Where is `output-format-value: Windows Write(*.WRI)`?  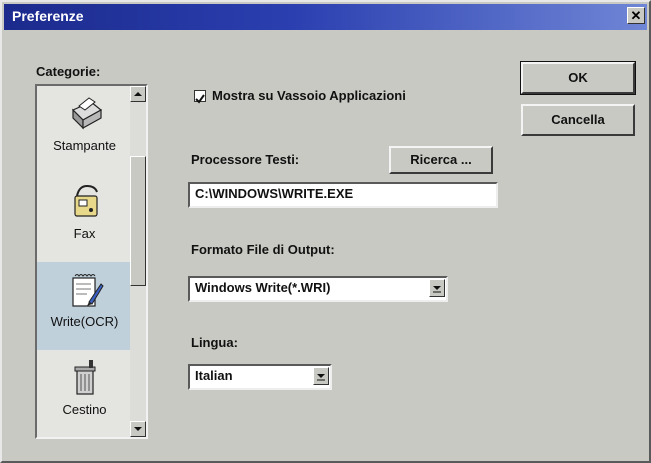 output-format-value: Windows Write(*.WRI) is located at coordinates (263, 287).